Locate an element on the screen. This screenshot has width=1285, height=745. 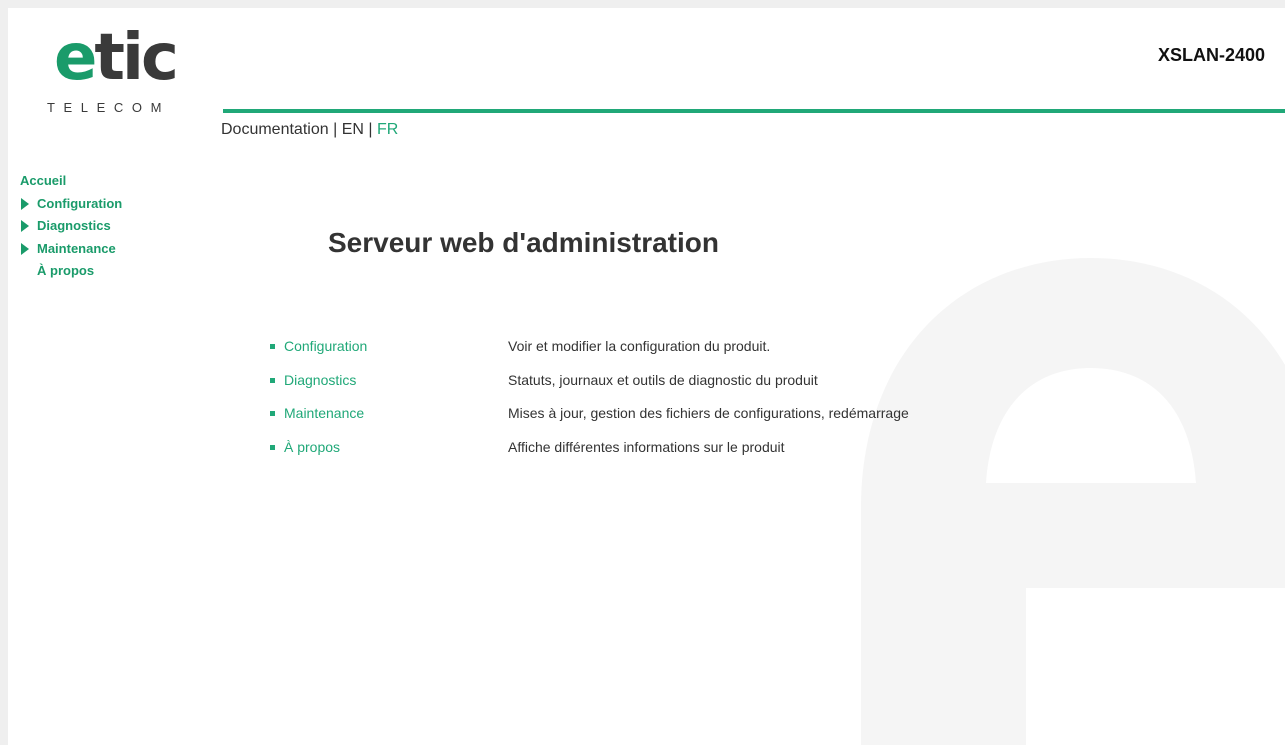
sidebar-item-label: Maintenance is located at coordinates (76, 248).